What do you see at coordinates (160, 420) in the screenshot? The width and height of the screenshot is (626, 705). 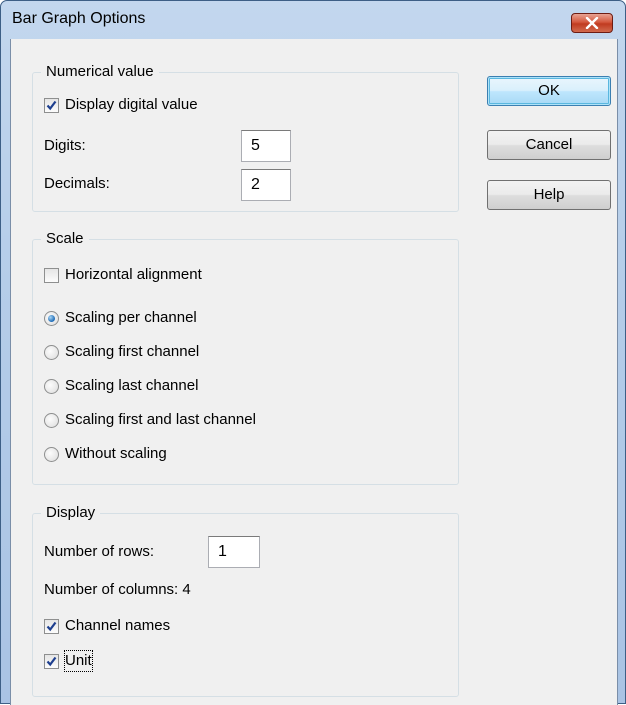 I see `scaling-first-and-last-channel-label: Scaling first and last channel` at bounding box center [160, 420].